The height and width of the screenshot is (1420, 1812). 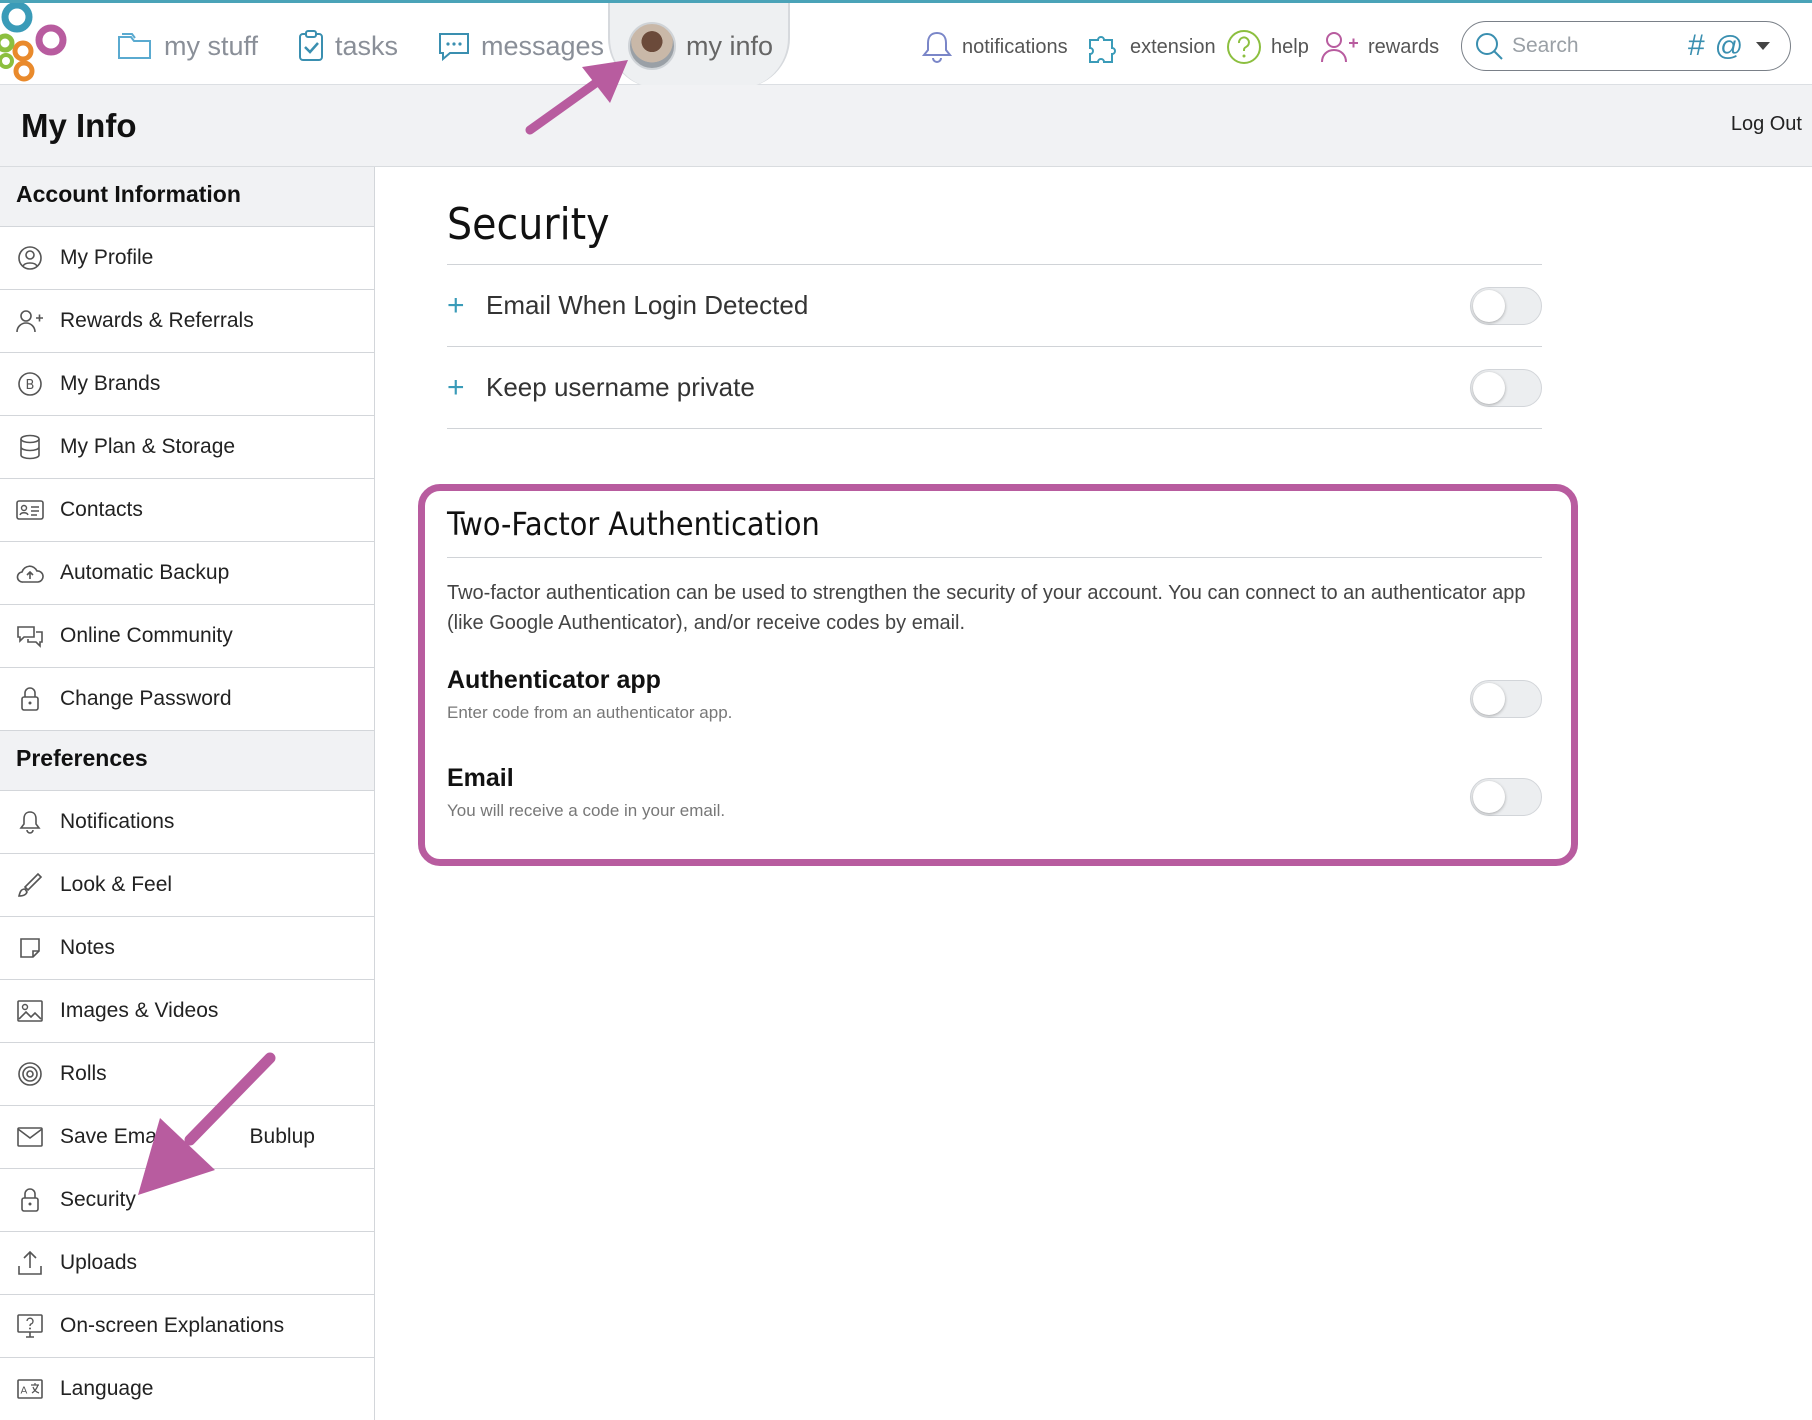 What do you see at coordinates (520, 46) in the screenshot?
I see `nav-messages: messages` at bounding box center [520, 46].